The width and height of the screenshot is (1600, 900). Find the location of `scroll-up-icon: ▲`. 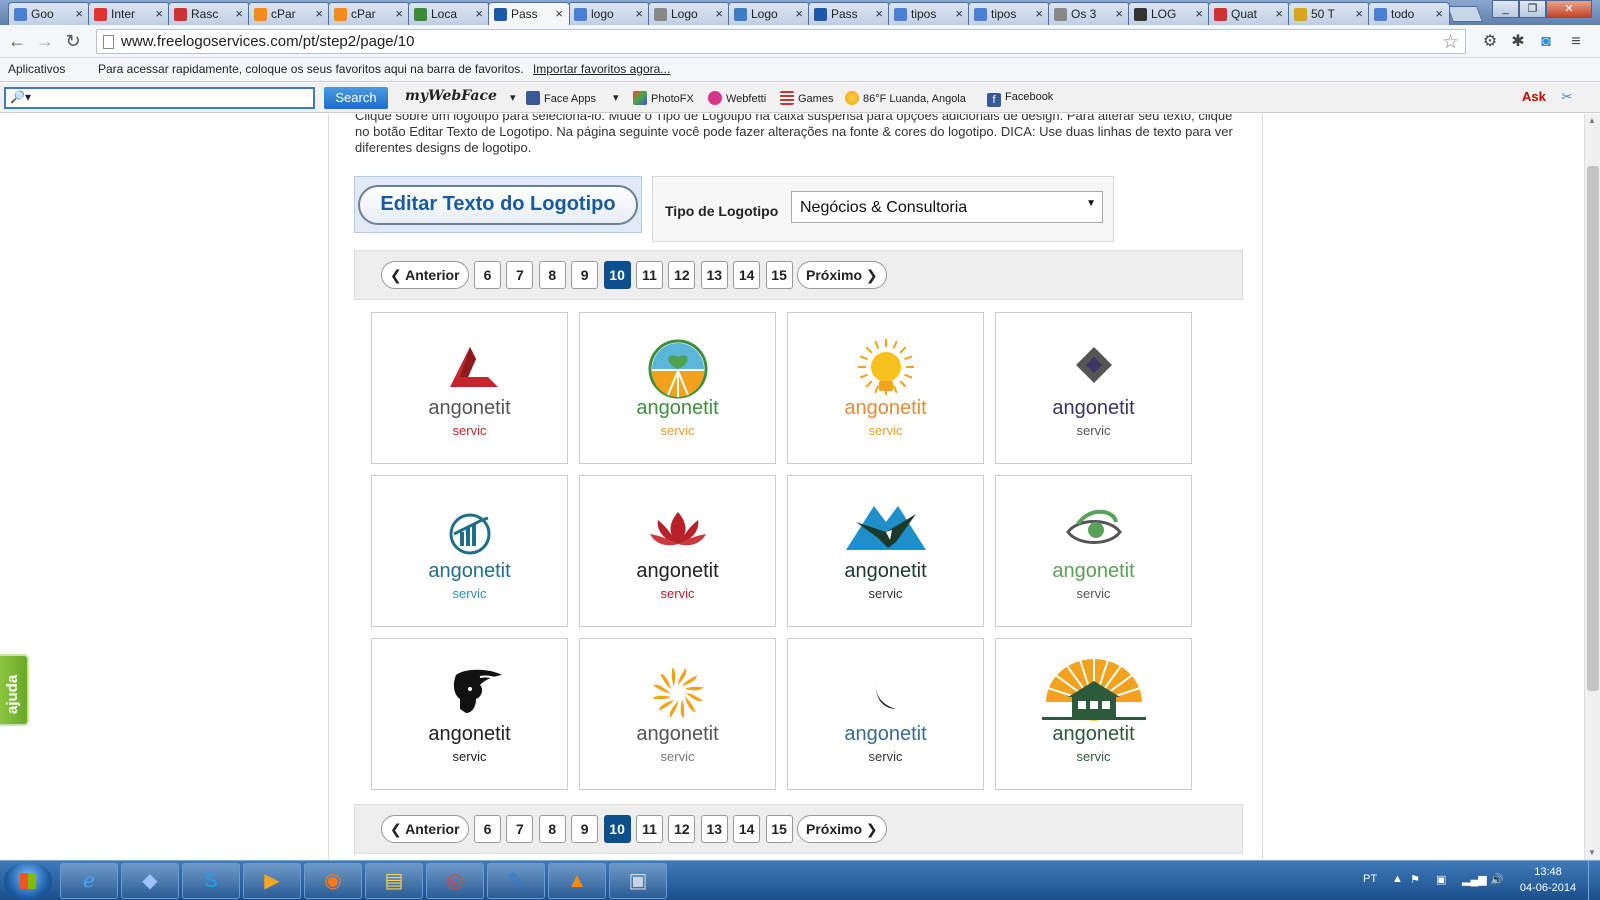

scroll-up-icon: ▲ is located at coordinates (1592, 120).